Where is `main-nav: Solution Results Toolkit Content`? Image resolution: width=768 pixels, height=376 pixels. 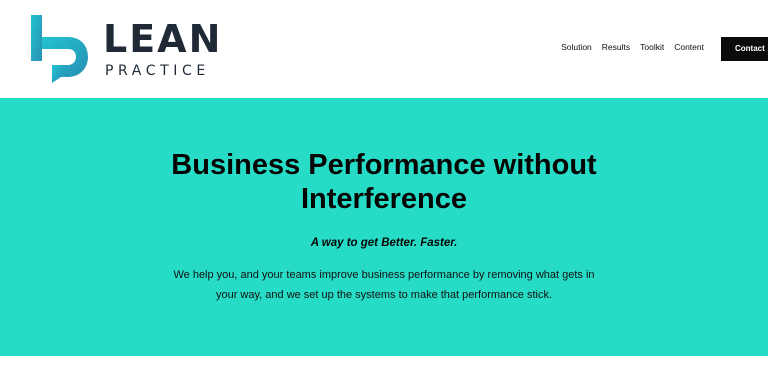 main-nav: Solution Results Toolkit Content is located at coordinates (632, 47).